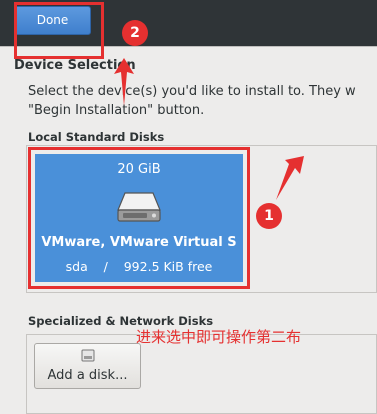  Describe the element at coordinates (88, 355) in the screenshot. I see `add-disk-icon` at that location.